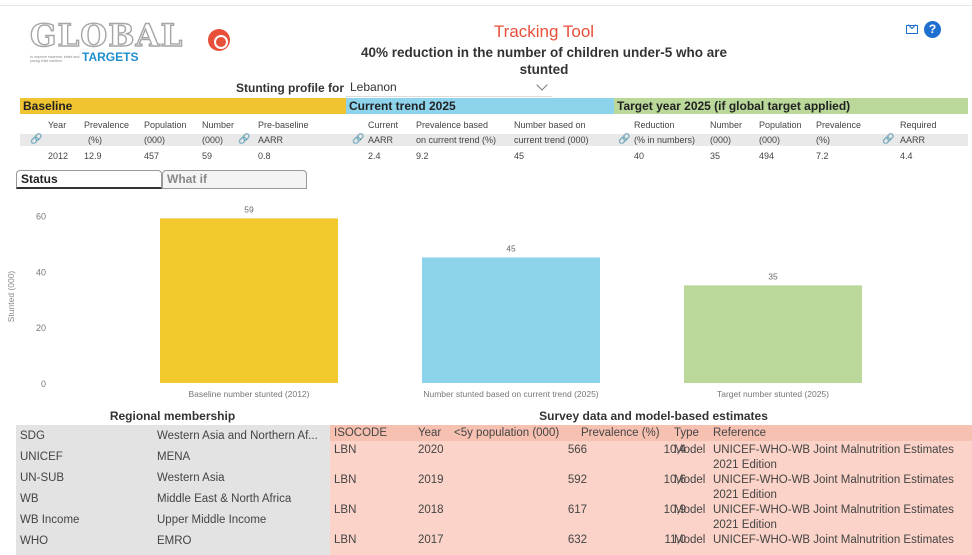 Image resolution: width=972 pixels, height=555 pixels. Describe the element at coordinates (740, 433) in the screenshot. I see `col-reference: Reference` at that location.